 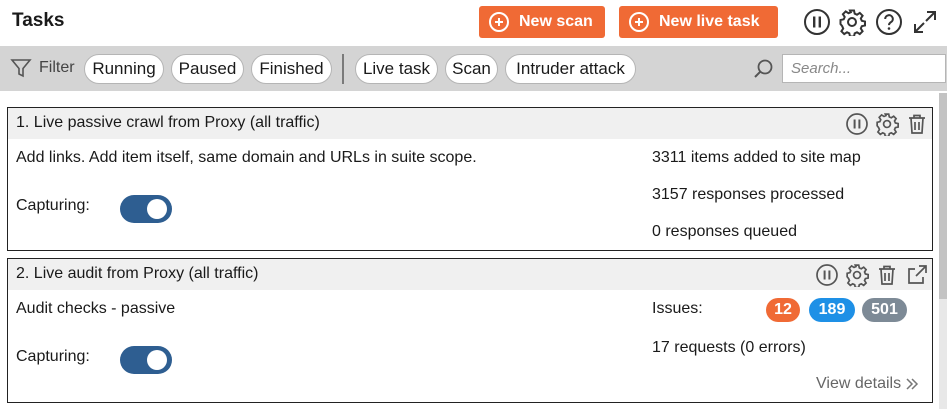 I want to click on stat-responses-processed: 3157 responses processed, so click(x=748, y=194).